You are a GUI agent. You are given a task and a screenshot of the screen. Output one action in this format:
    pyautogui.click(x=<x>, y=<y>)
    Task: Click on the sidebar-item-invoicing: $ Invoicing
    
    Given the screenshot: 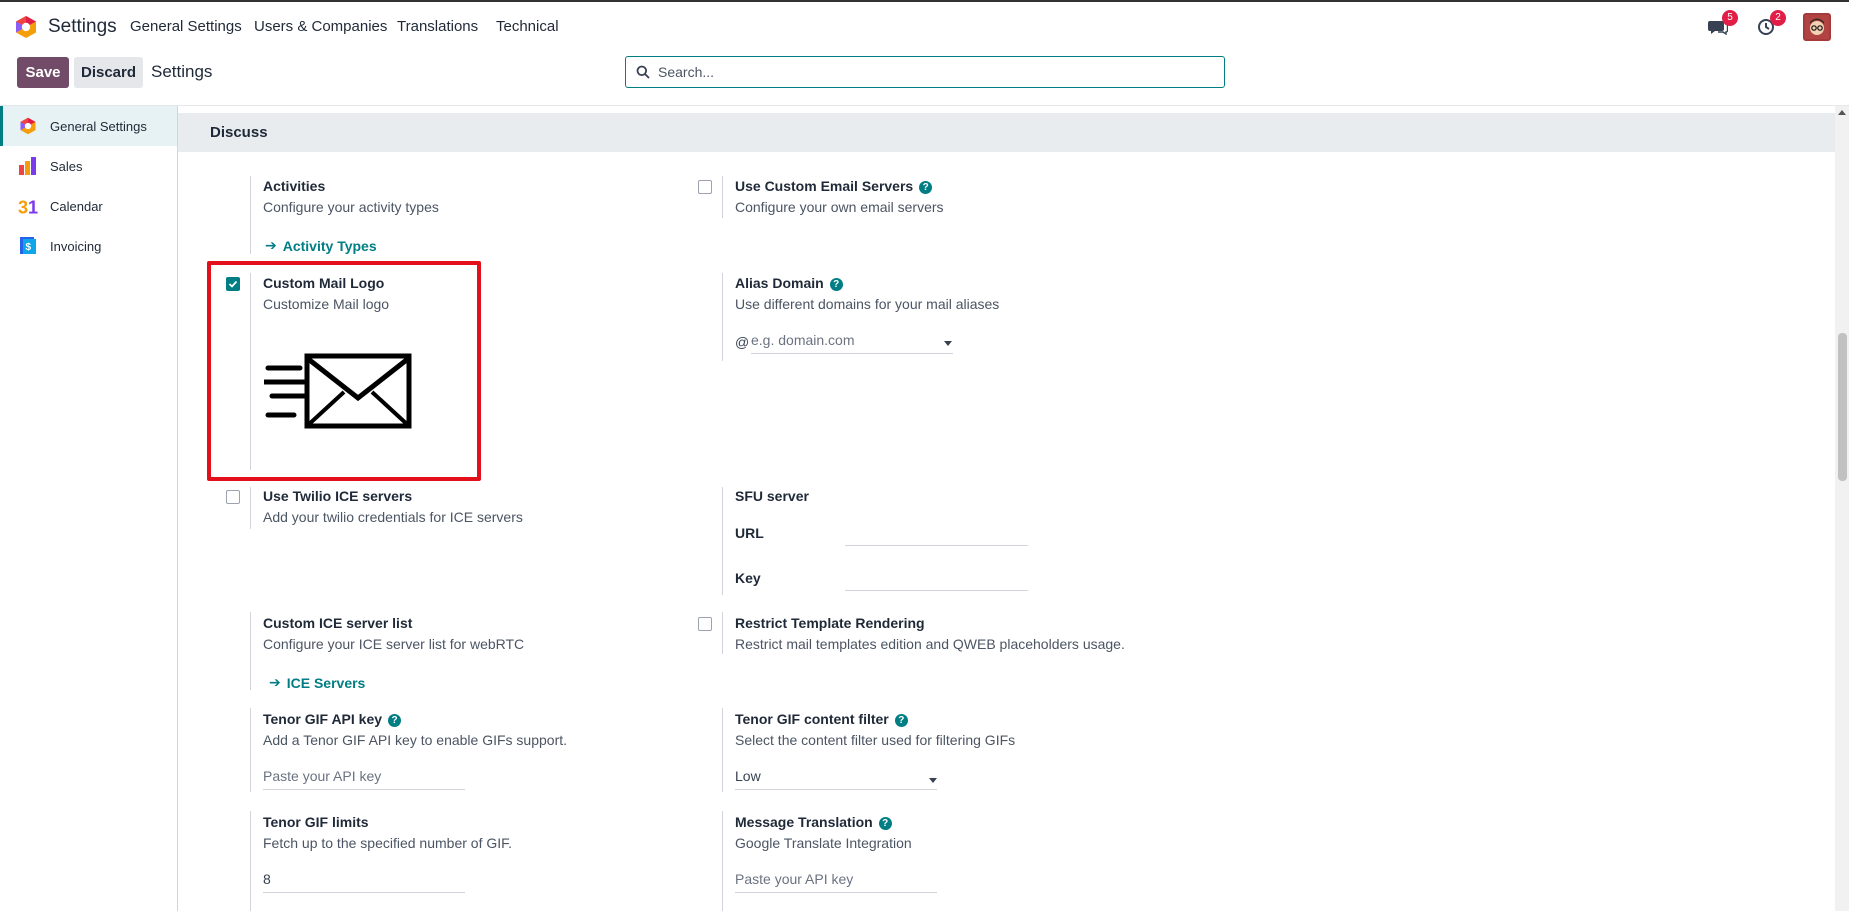 What is the action you would take?
    pyautogui.click(x=88, y=246)
    